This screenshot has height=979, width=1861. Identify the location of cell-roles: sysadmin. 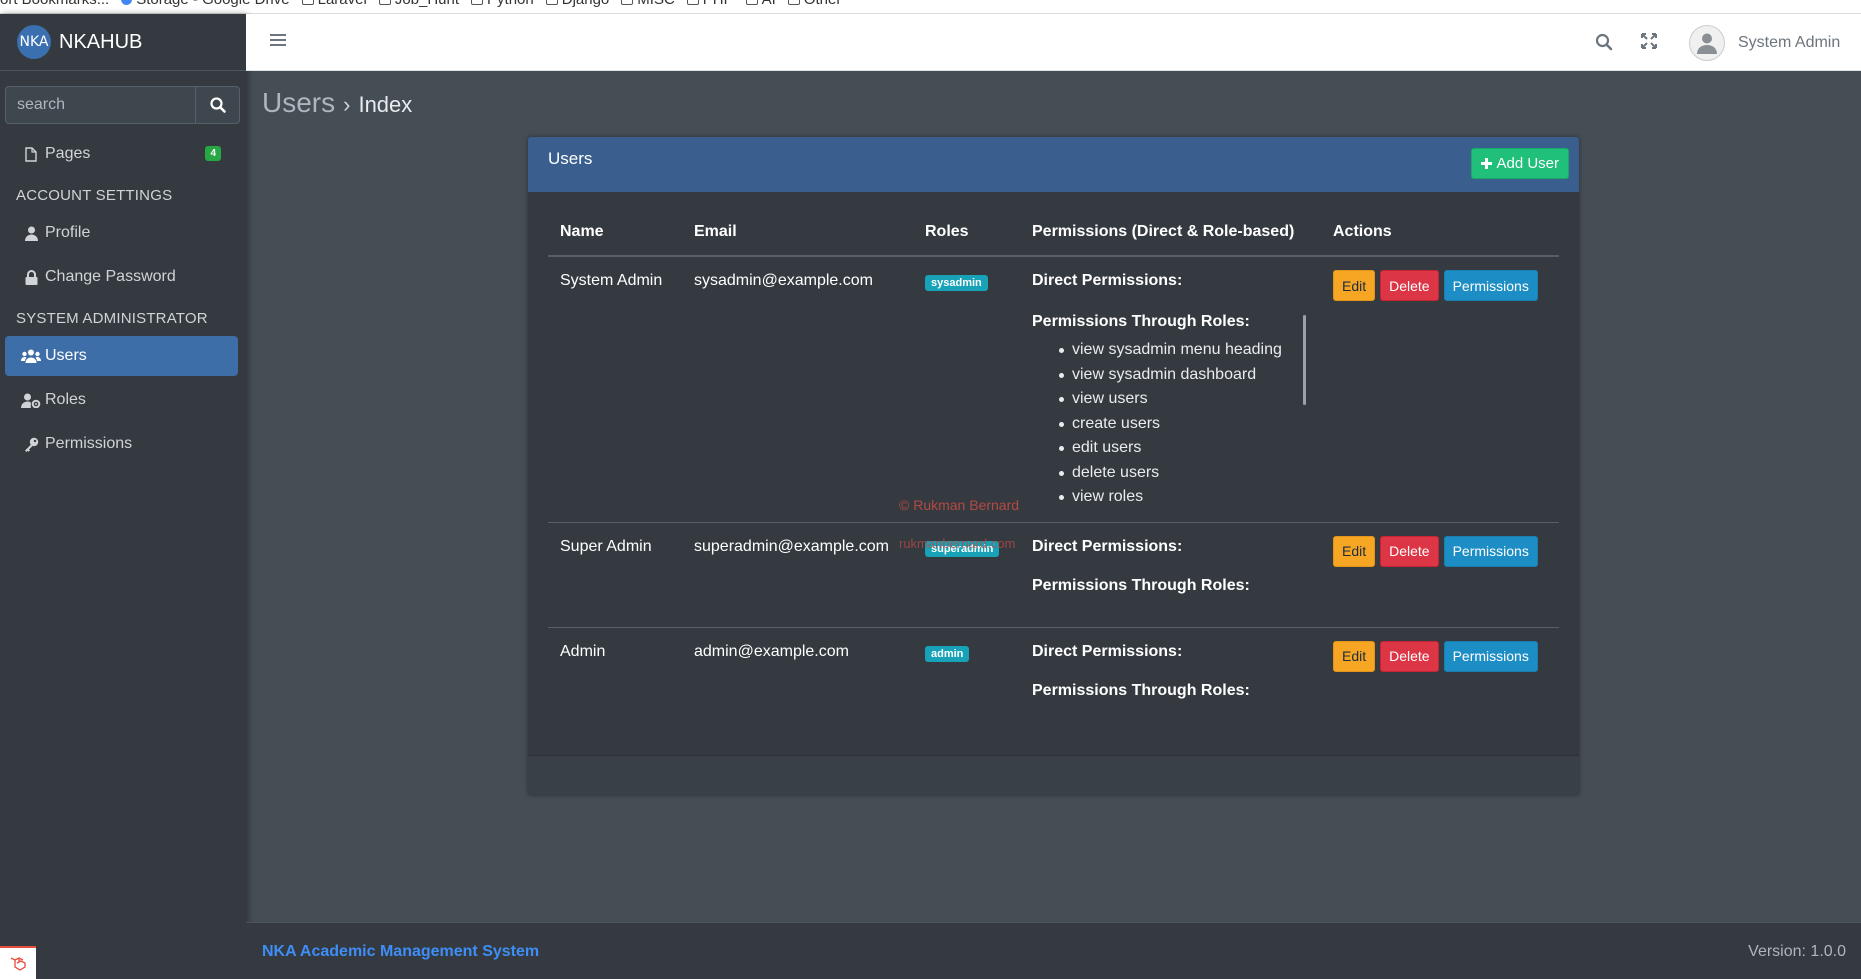
(966, 389).